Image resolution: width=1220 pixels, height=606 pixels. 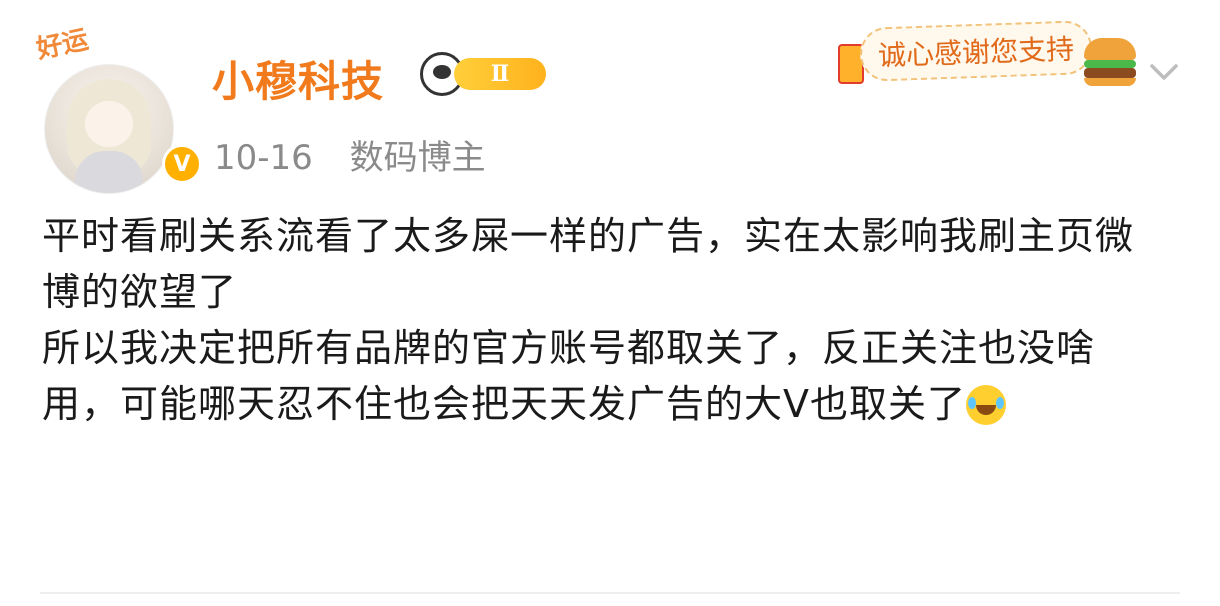 I want to click on laugh-cry-emoji, so click(x=986, y=405).